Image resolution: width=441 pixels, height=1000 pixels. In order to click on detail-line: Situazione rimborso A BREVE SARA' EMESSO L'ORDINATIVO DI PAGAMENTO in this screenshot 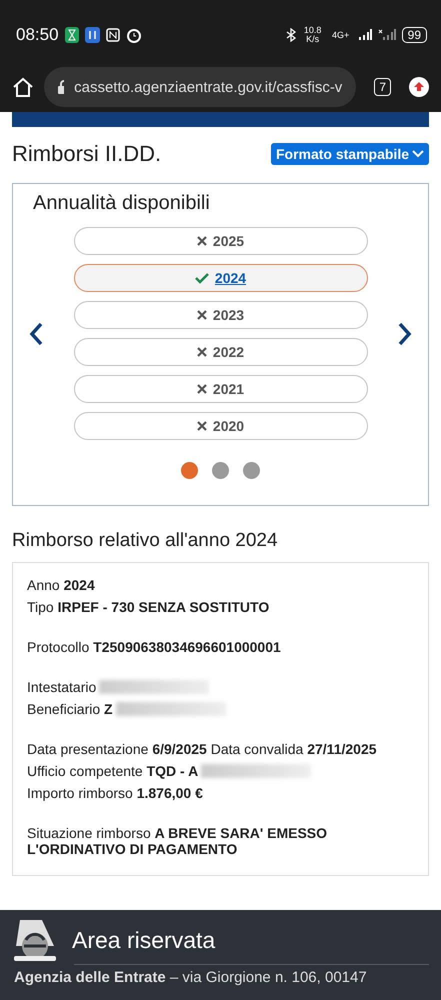, I will do `click(177, 841)`.